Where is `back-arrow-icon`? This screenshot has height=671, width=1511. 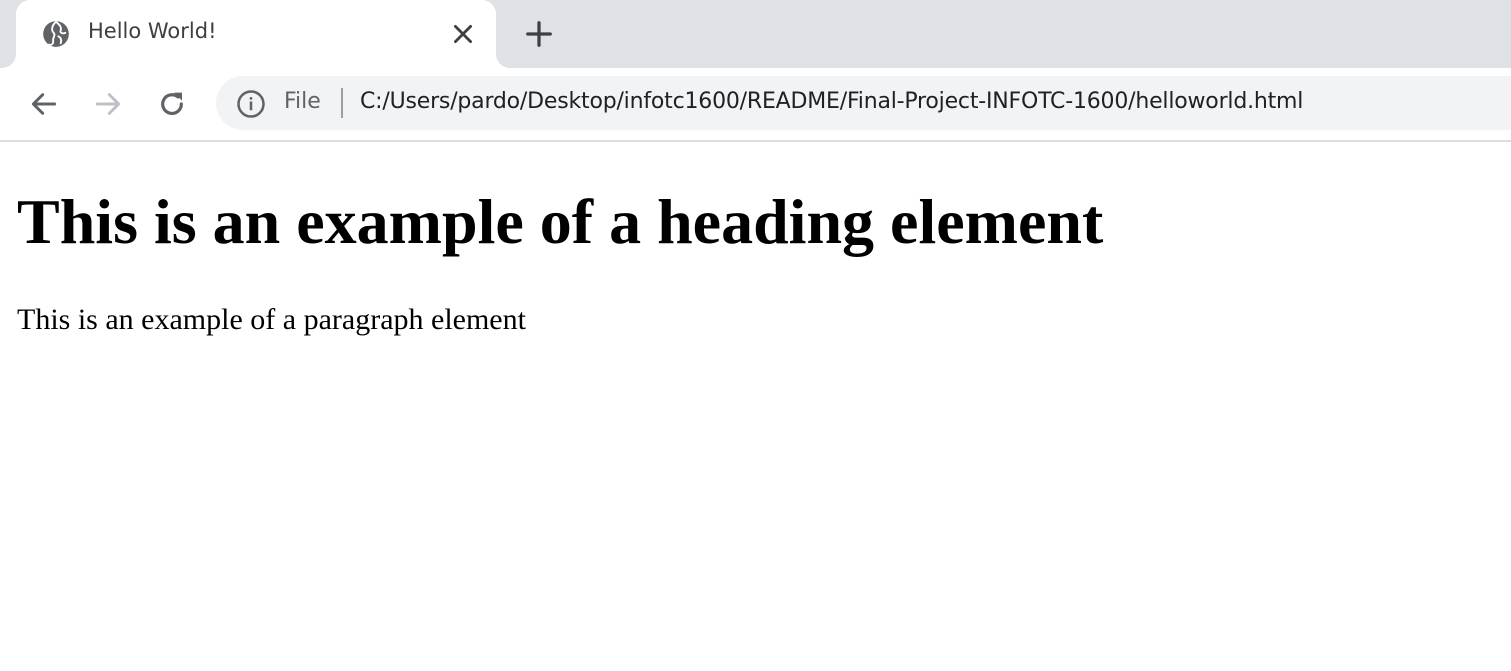
back-arrow-icon is located at coordinates (44, 104).